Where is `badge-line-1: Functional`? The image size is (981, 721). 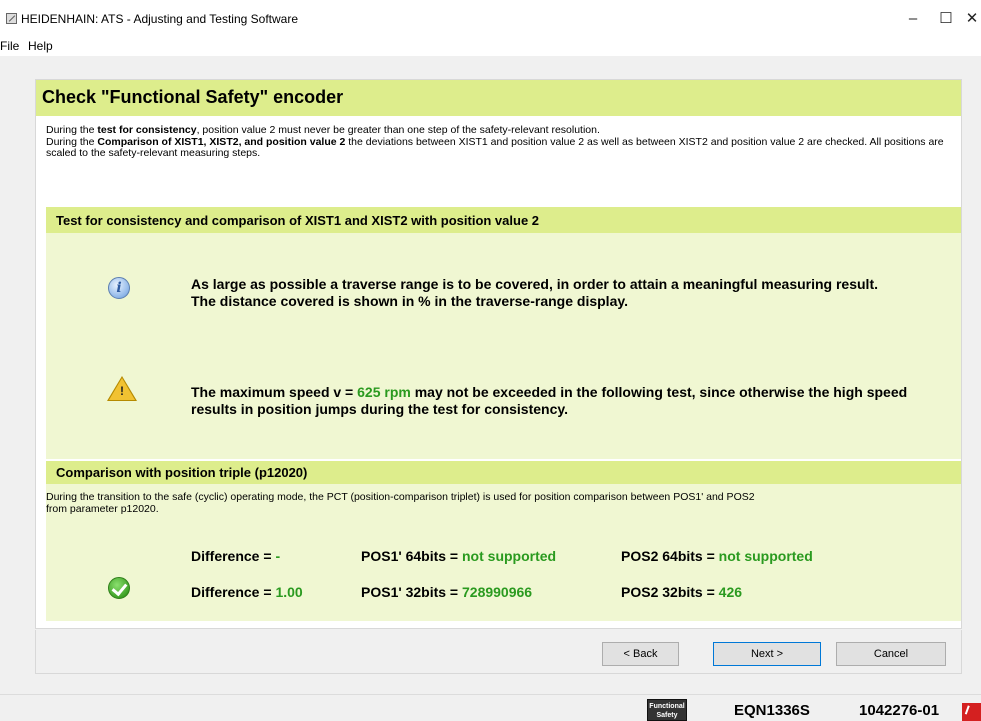
badge-line-1: Functional is located at coordinates (667, 706).